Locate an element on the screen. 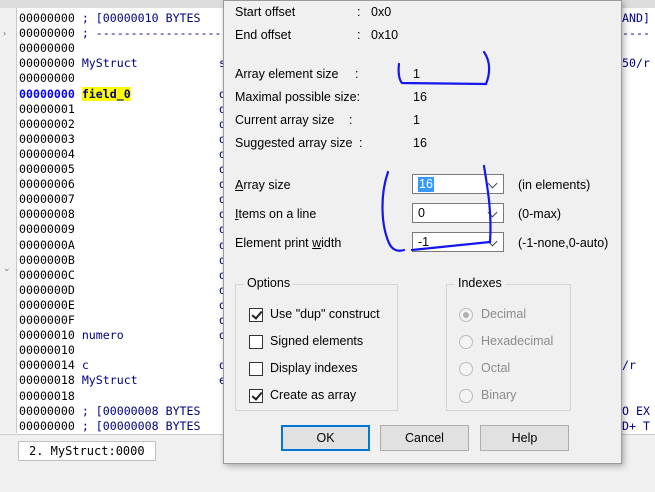  line-address: 0000000E is located at coordinates (47, 304).